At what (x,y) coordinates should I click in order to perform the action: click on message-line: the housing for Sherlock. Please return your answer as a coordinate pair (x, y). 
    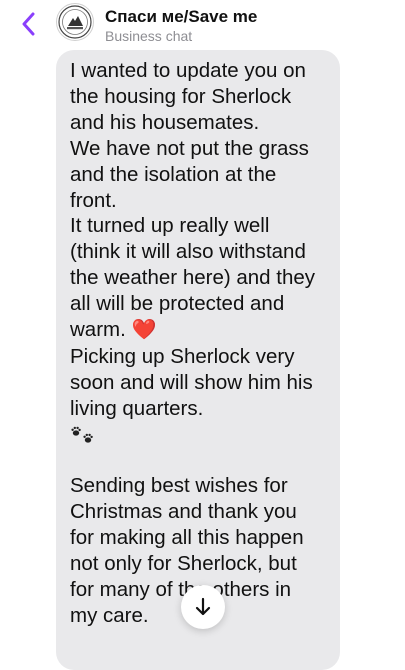
    Looking at the image, I should click on (181, 96).